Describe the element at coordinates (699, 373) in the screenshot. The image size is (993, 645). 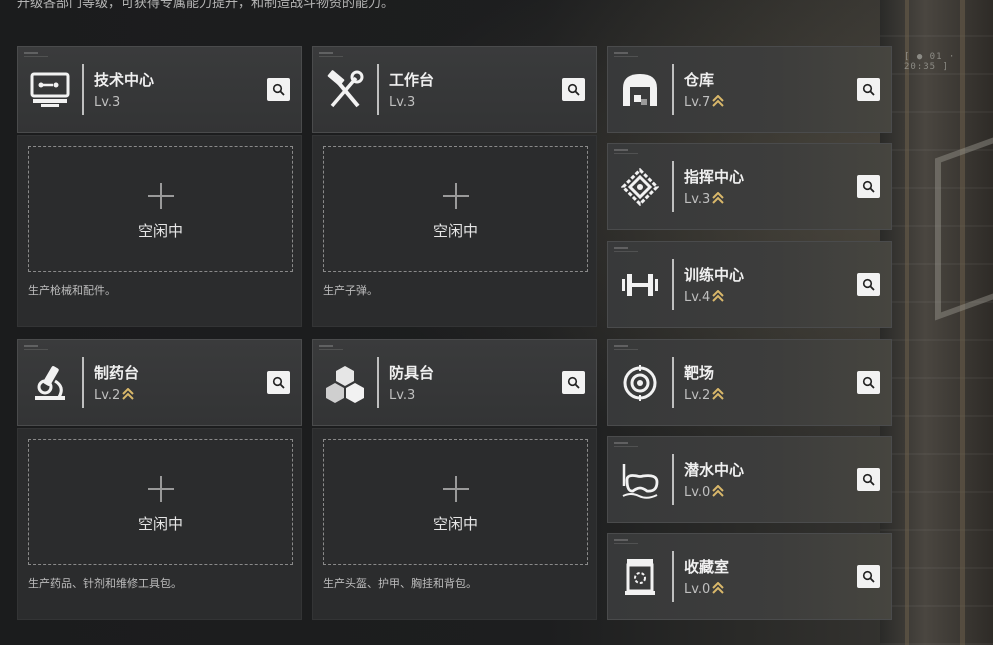
I see `facility-name: 靶场` at that location.